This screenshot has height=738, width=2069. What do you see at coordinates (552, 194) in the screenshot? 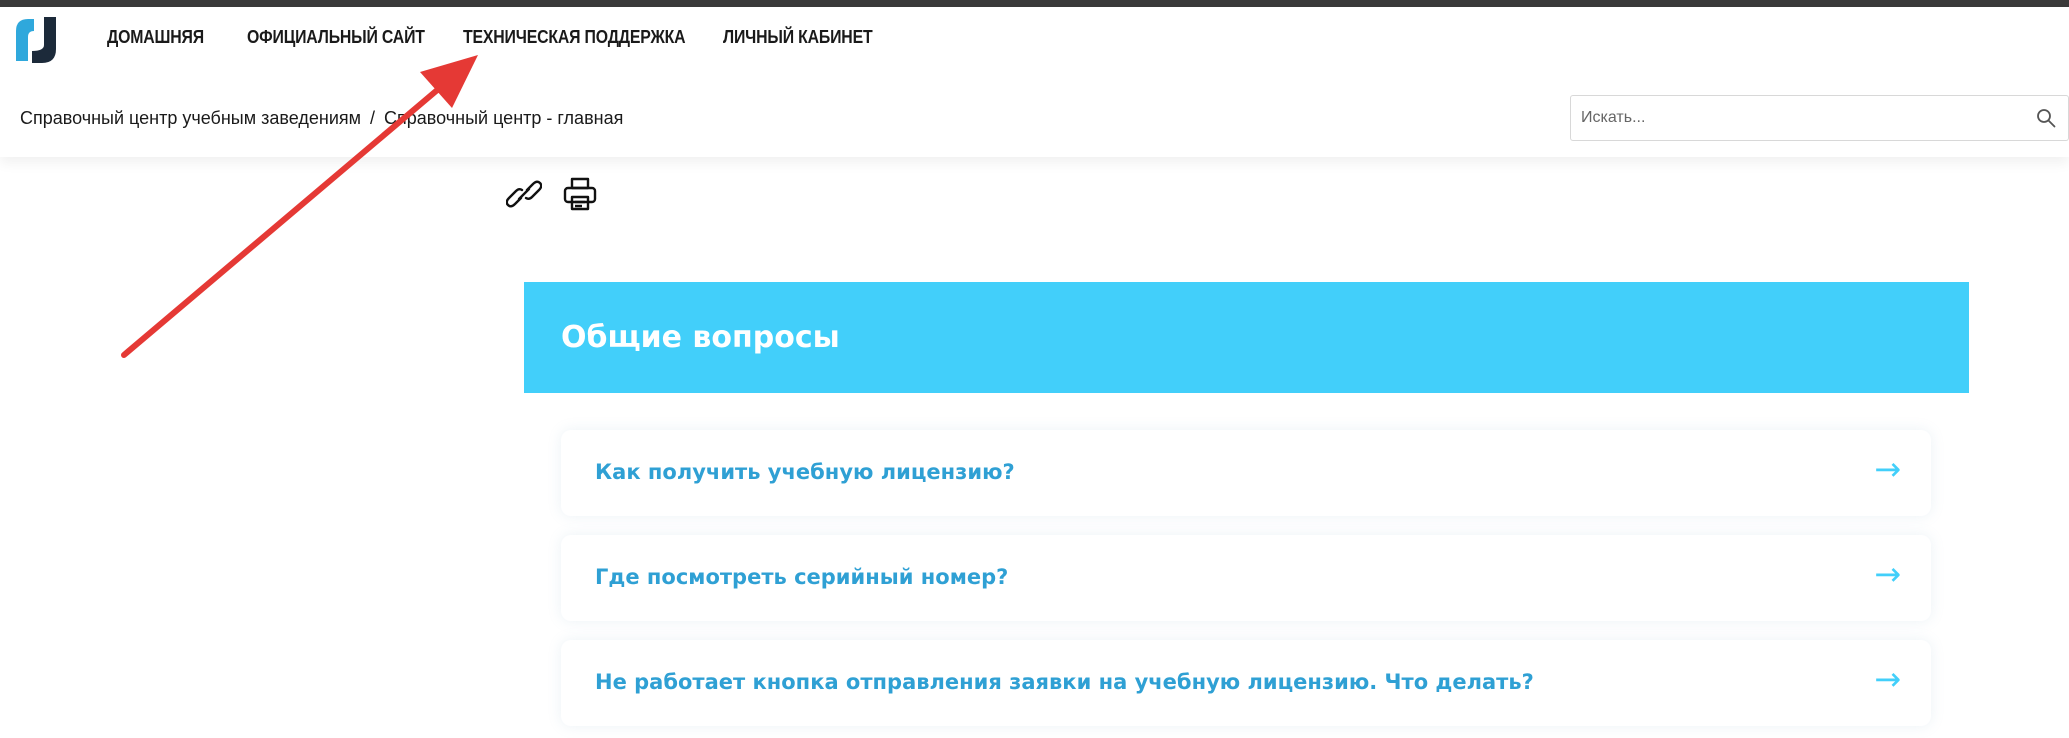
I see `article-tools` at bounding box center [552, 194].